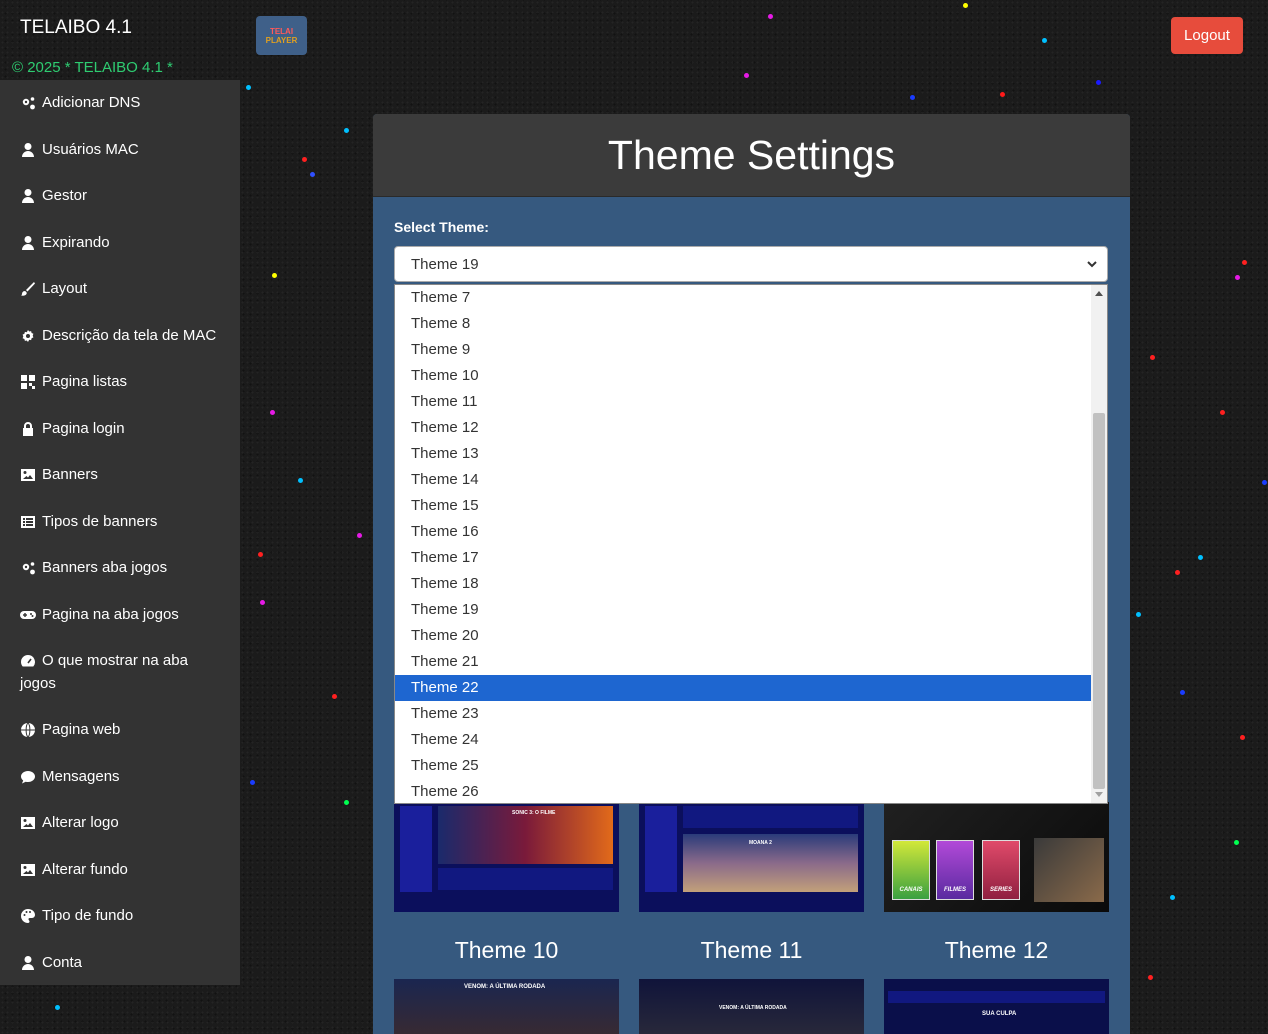 This screenshot has height=1034, width=1268. Describe the element at coordinates (110, 614) in the screenshot. I see `sidebar-item-label: Pagina na aba jogos` at that location.